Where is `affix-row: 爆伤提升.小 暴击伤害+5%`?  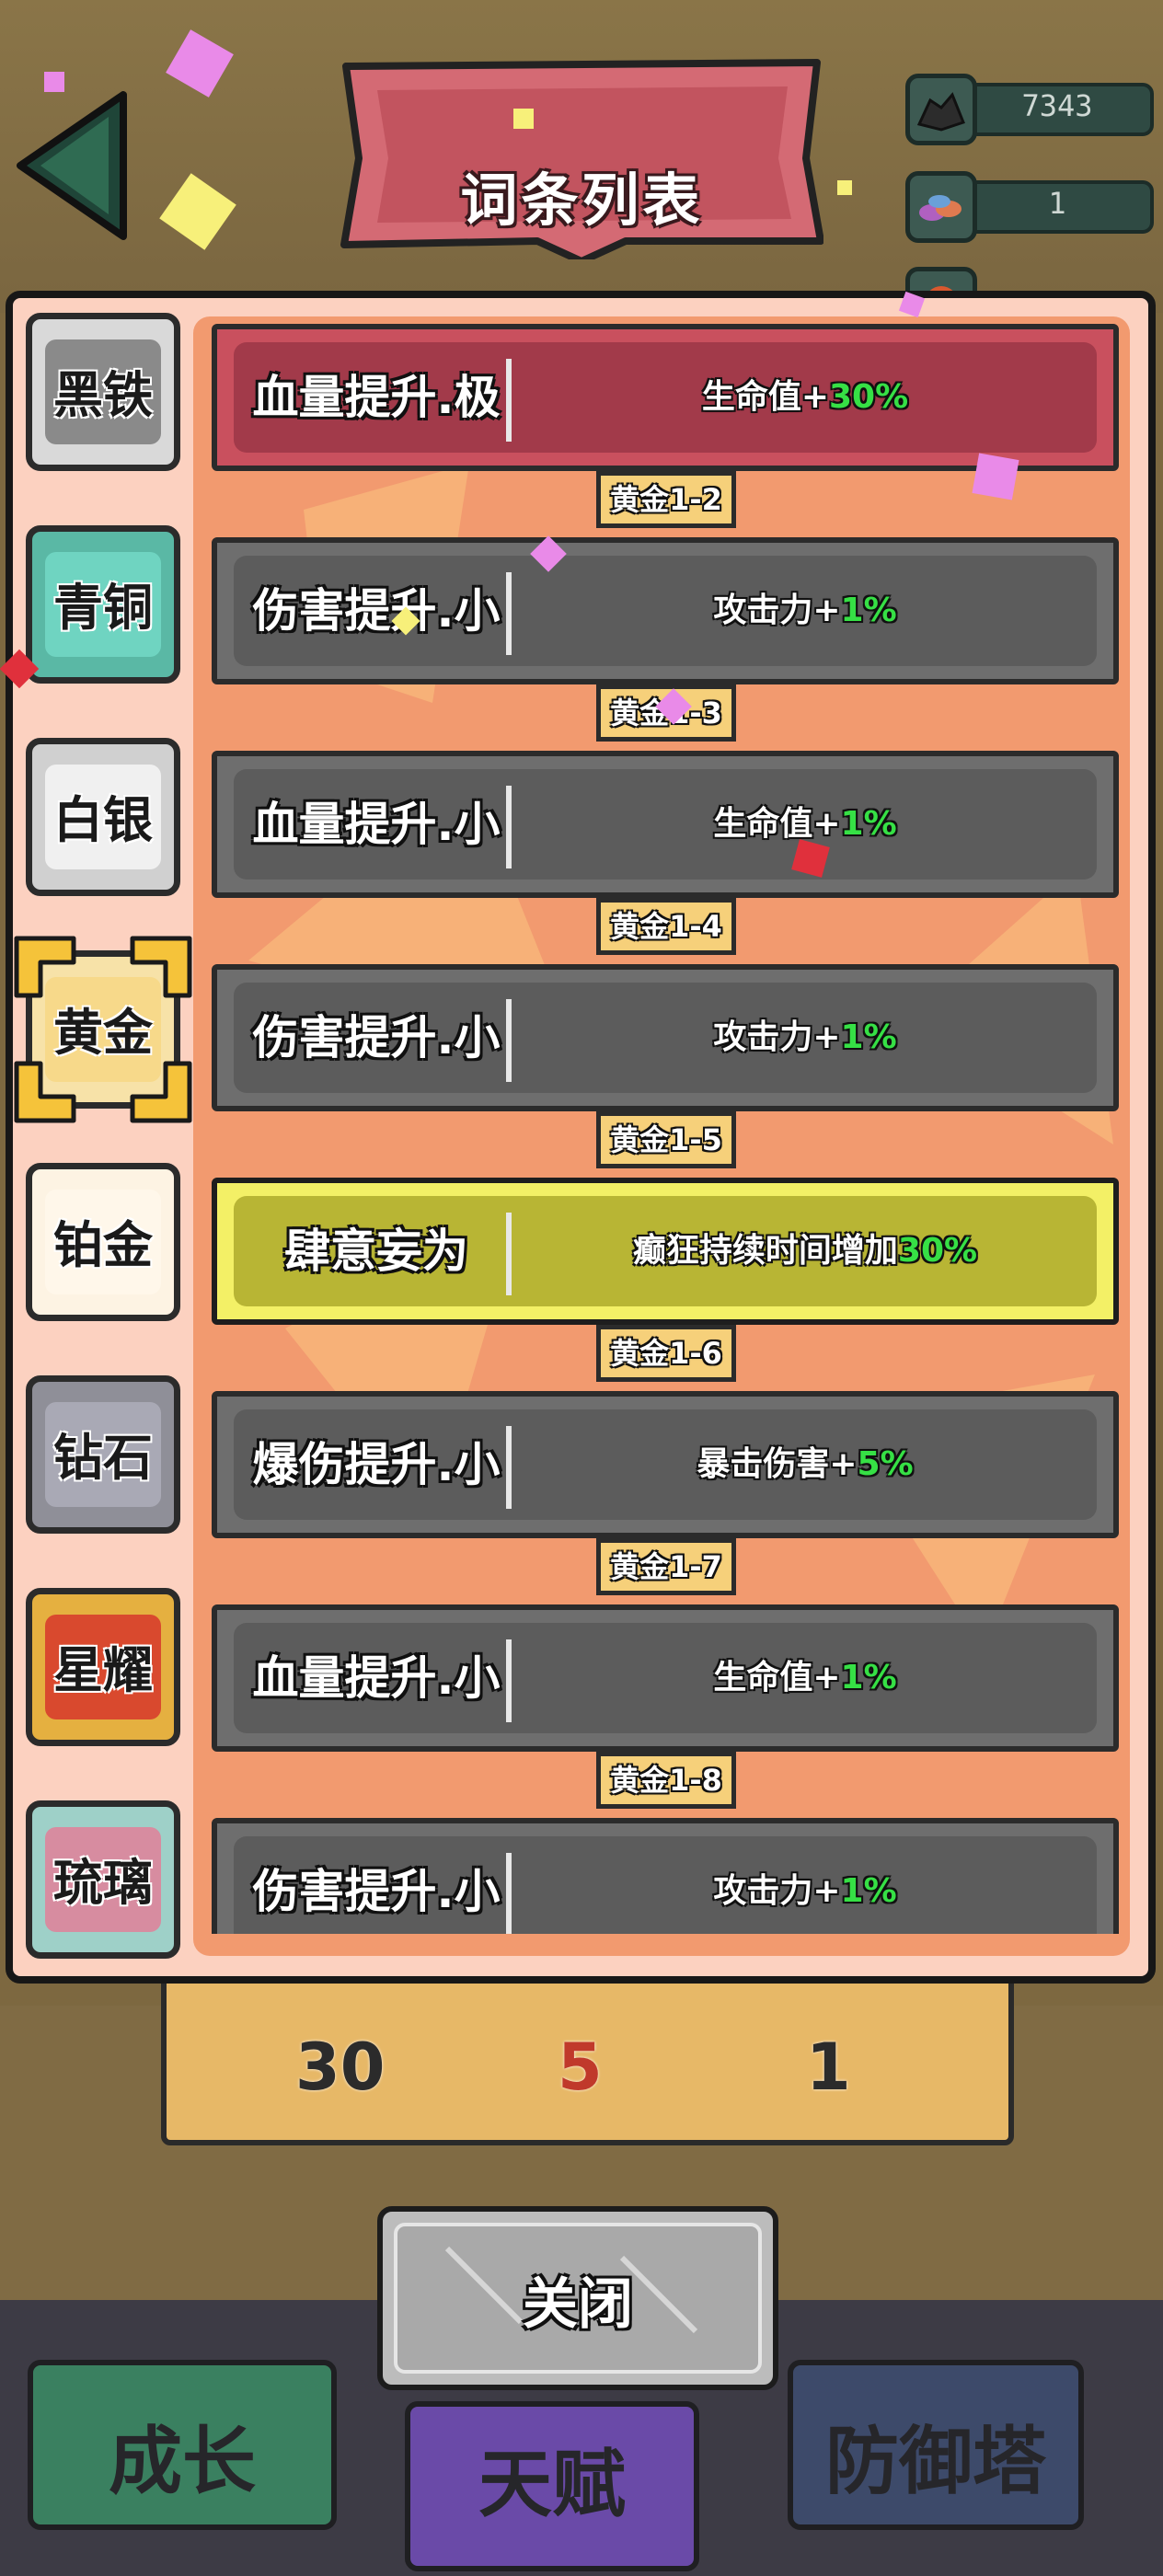
affix-row: 爆伤提升.小 暴击伤害+5% is located at coordinates (665, 1464).